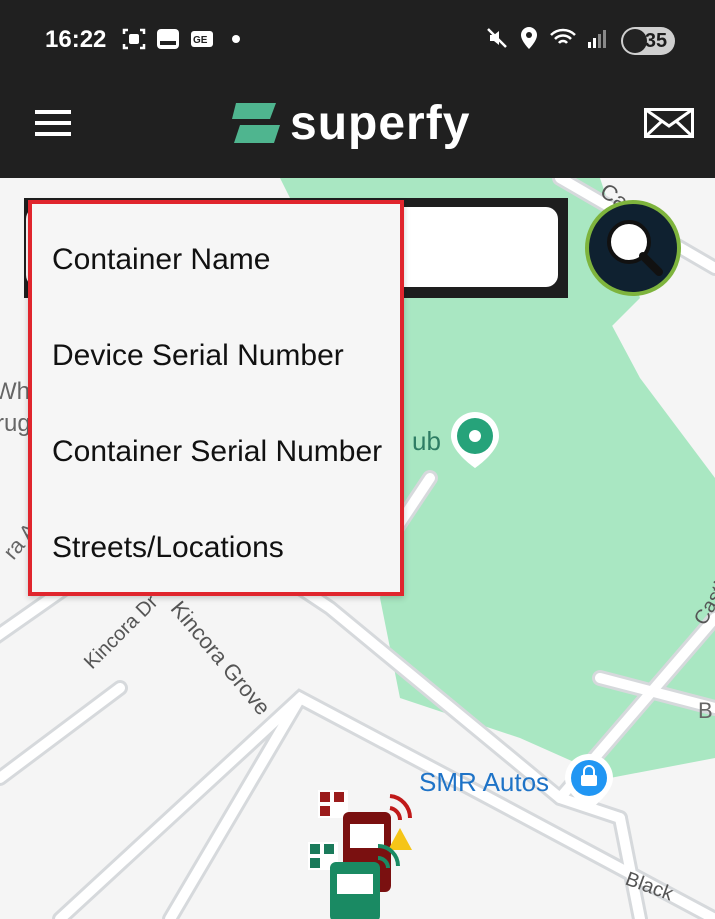 The width and height of the screenshot is (715, 919). I want to click on screenshot-icon, so click(134, 39).